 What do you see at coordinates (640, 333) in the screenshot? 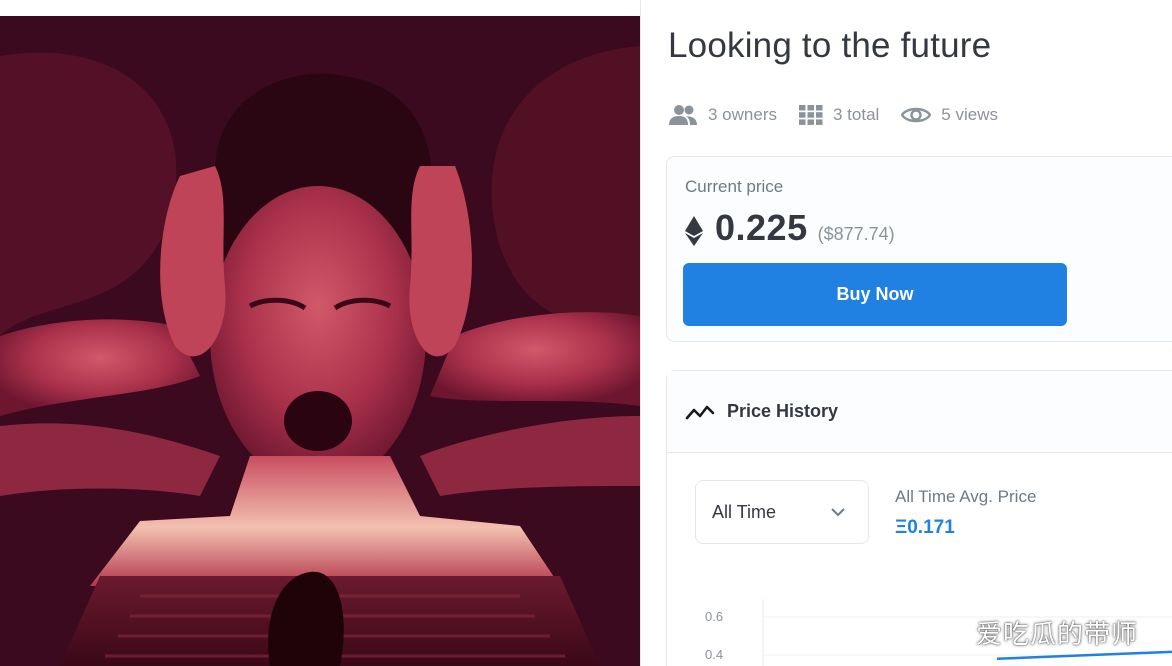
I see `panel-divider` at bounding box center [640, 333].